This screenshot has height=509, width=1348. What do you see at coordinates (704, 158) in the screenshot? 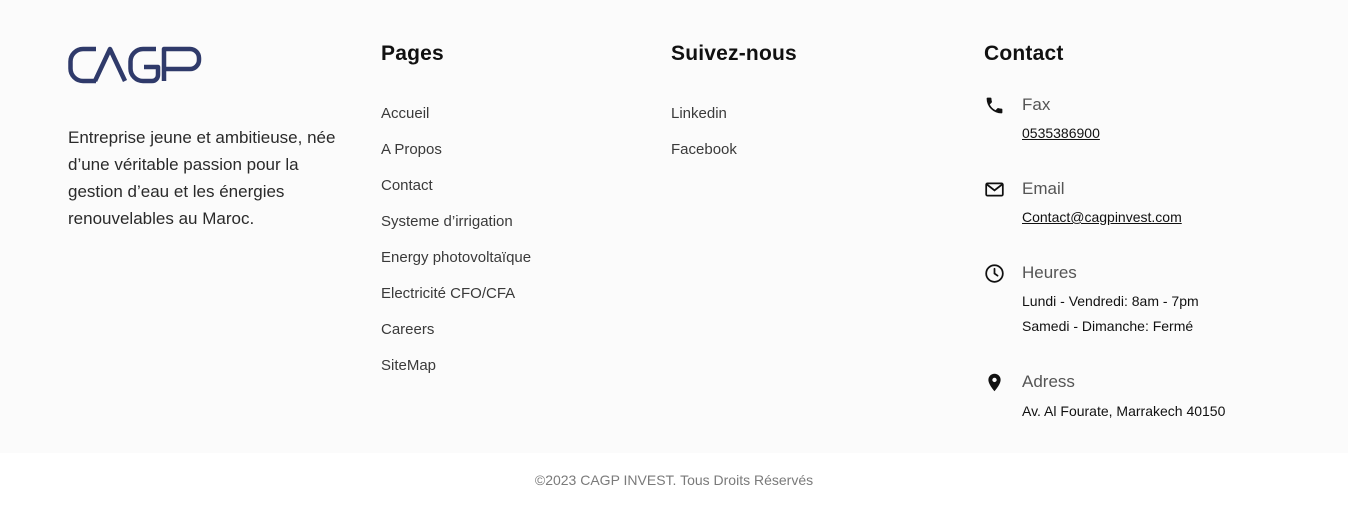
I see `link-facebook: Facebook` at bounding box center [704, 158].